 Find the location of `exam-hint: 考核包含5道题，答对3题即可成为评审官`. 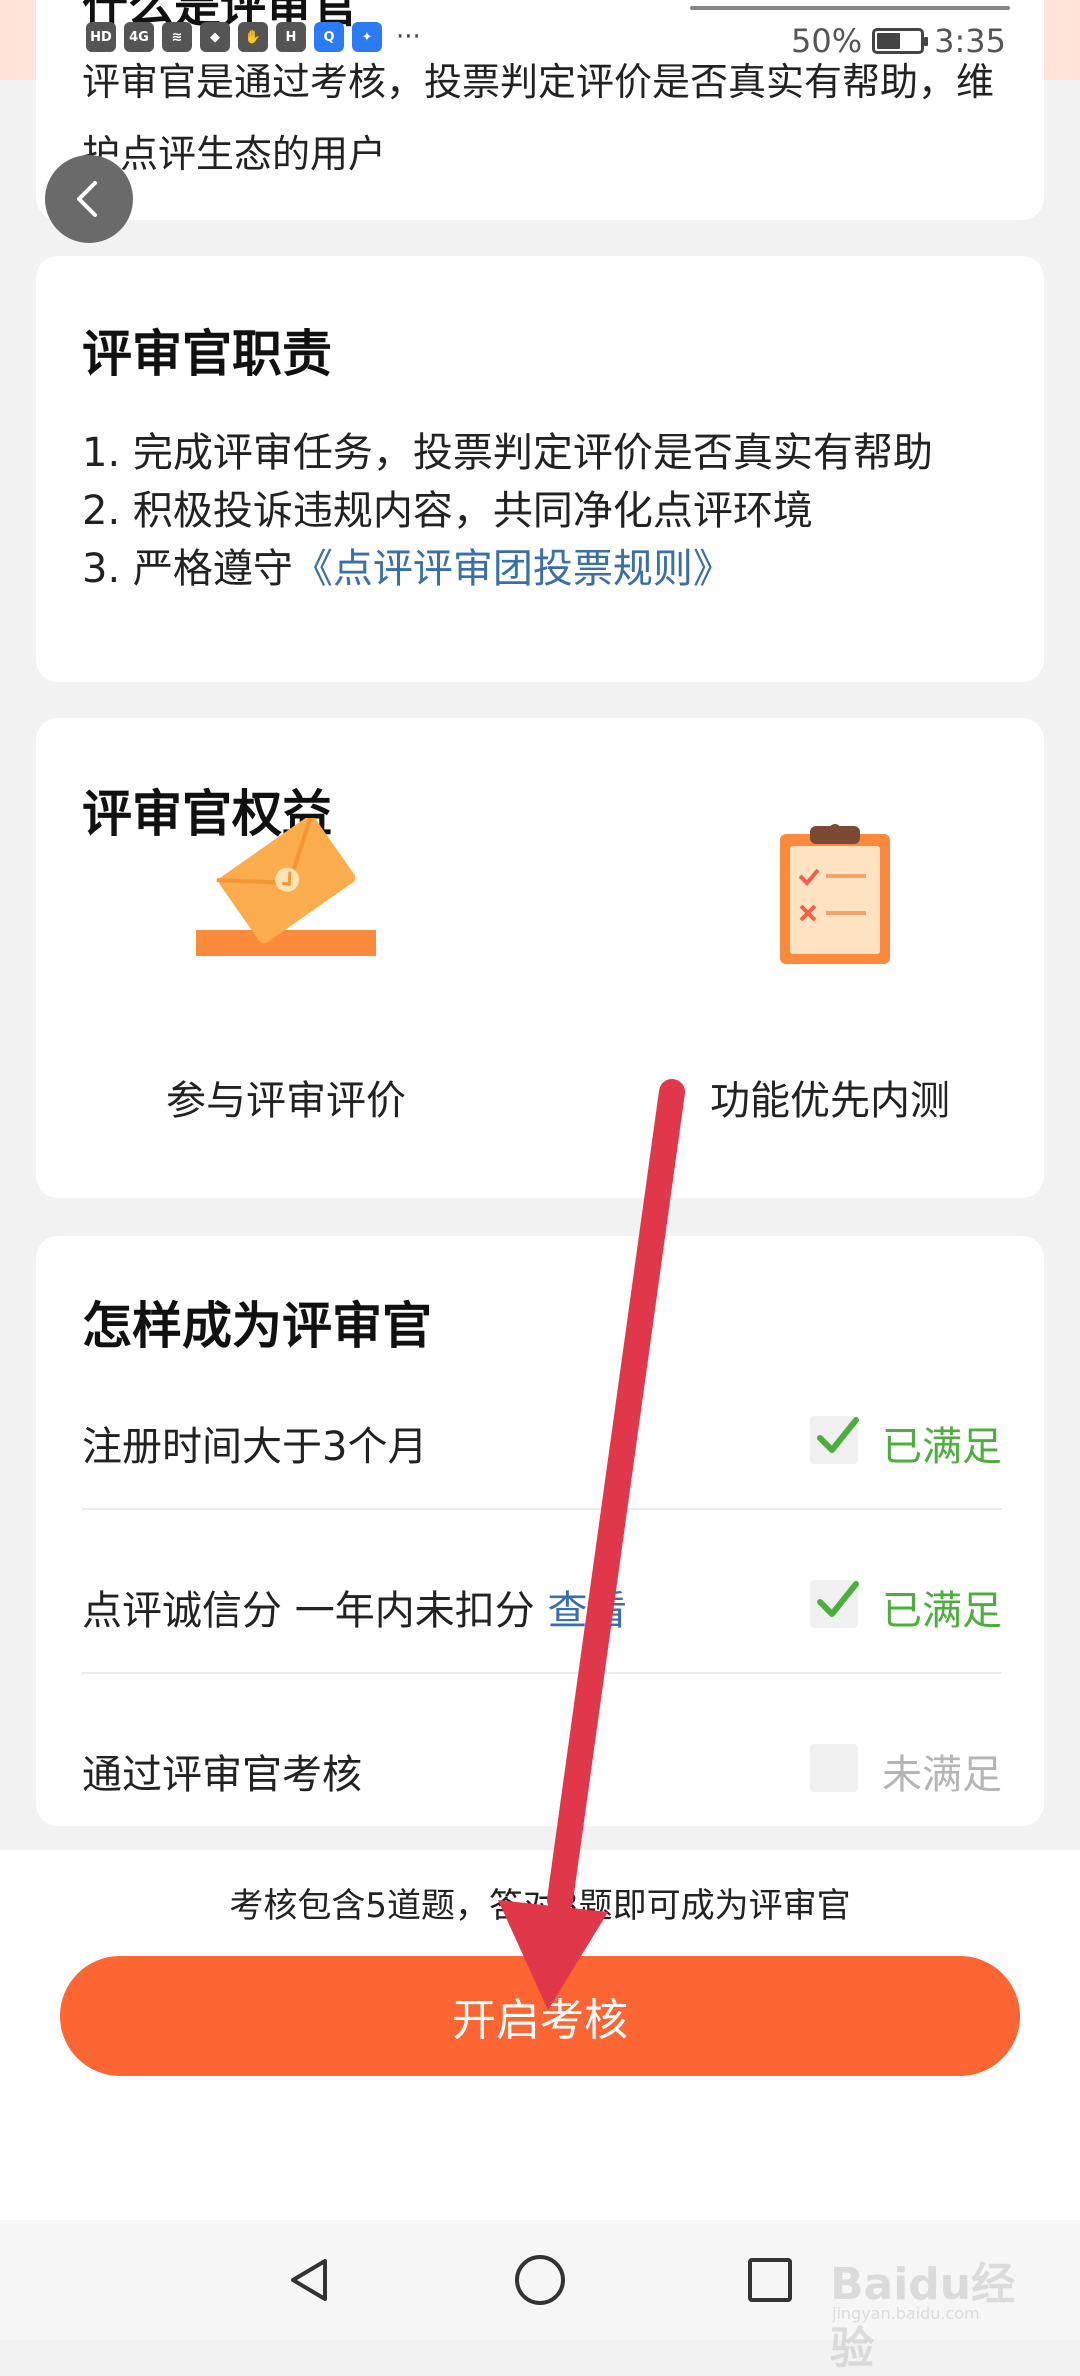

exam-hint: 考核包含5道题，答对3题即可成为评审官 is located at coordinates (540, 1906).